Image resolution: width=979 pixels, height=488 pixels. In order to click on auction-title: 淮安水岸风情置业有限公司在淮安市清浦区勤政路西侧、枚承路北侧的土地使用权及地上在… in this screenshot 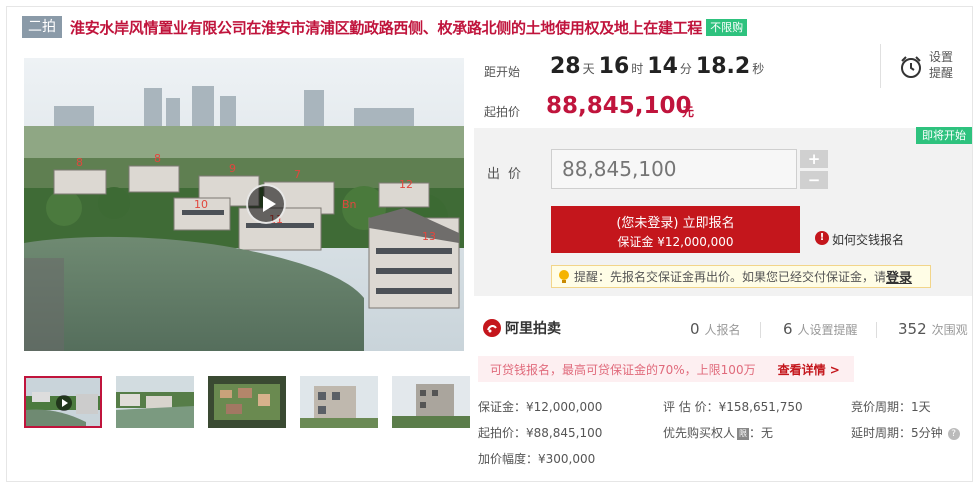, I will do `click(386, 27)`.